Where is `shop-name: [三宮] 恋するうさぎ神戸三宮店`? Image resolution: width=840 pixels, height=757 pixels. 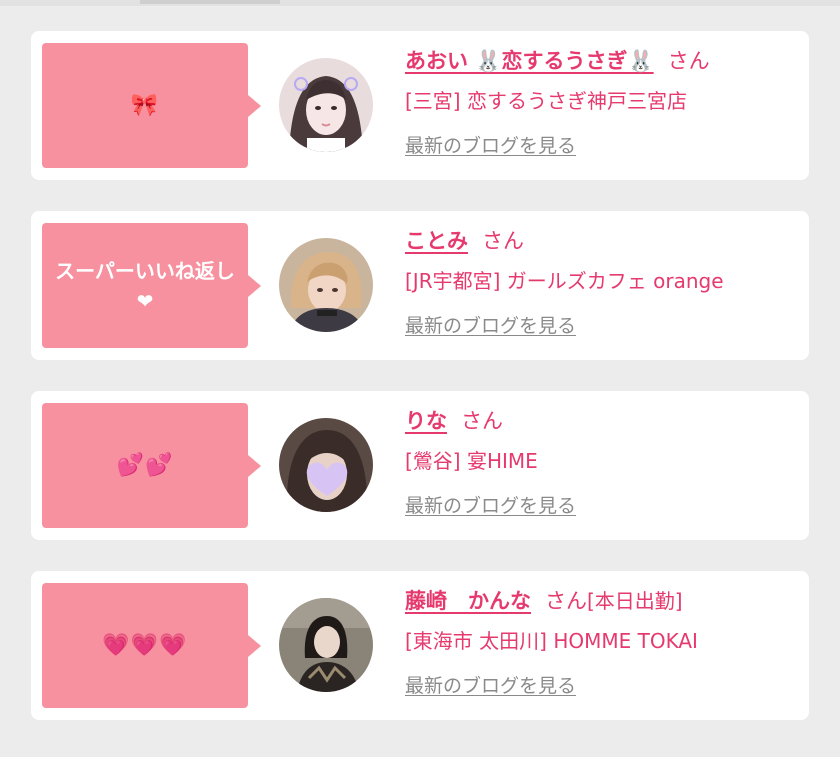
shop-name: [三宮] 恋するうさぎ神戸三宮店 is located at coordinates (546, 101).